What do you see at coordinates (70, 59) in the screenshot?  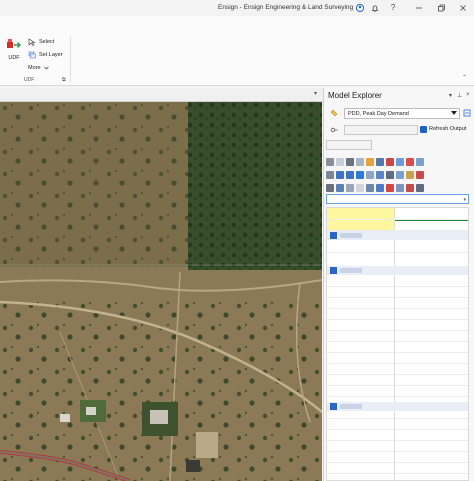 I see `ribbon-group-divider` at bounding box center [70, 59].